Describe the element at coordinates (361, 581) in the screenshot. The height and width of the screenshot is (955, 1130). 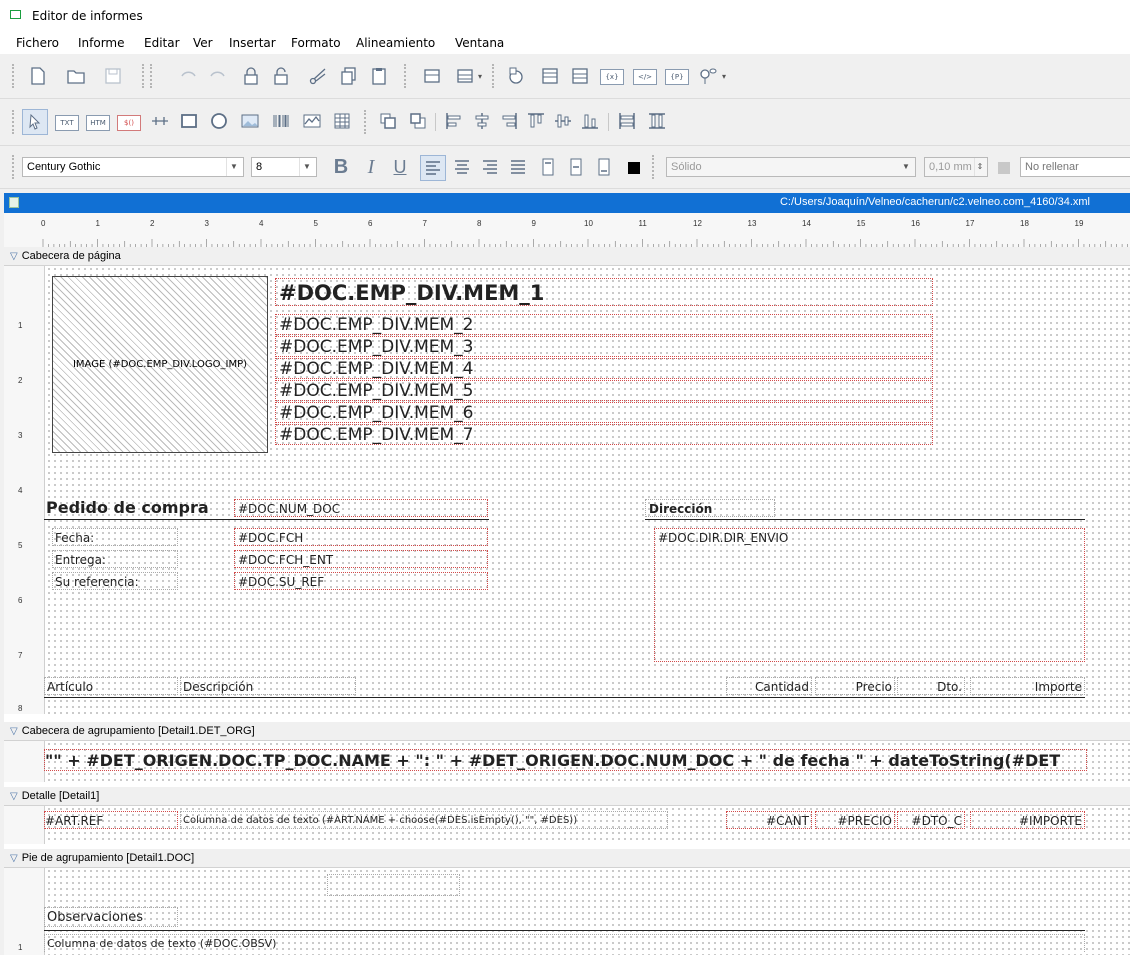
I see `su-ref-field: #DOC.SU_REF` at that location.